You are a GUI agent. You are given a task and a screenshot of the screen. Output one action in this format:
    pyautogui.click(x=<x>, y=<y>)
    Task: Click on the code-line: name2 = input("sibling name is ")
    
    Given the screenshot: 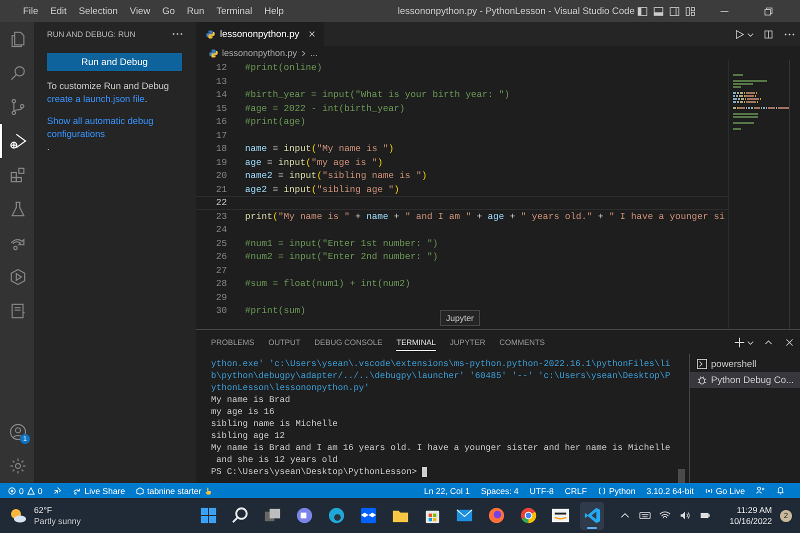 What is the action you would take?
    pyautogui.click(x=336, y=176)
    